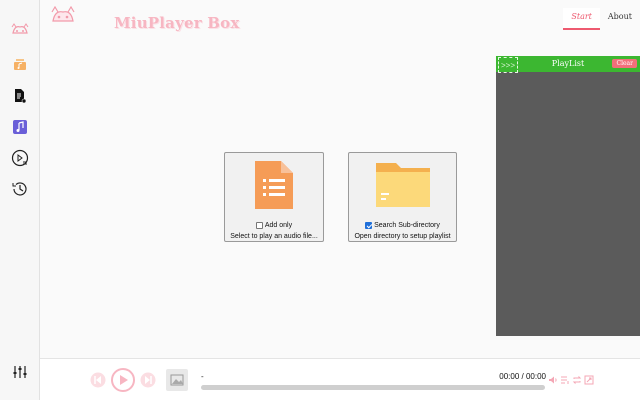  What do you see at coordinates (20, 127) in the screenshot?
I see `music-note-icon` at bounding box center [20, 127].